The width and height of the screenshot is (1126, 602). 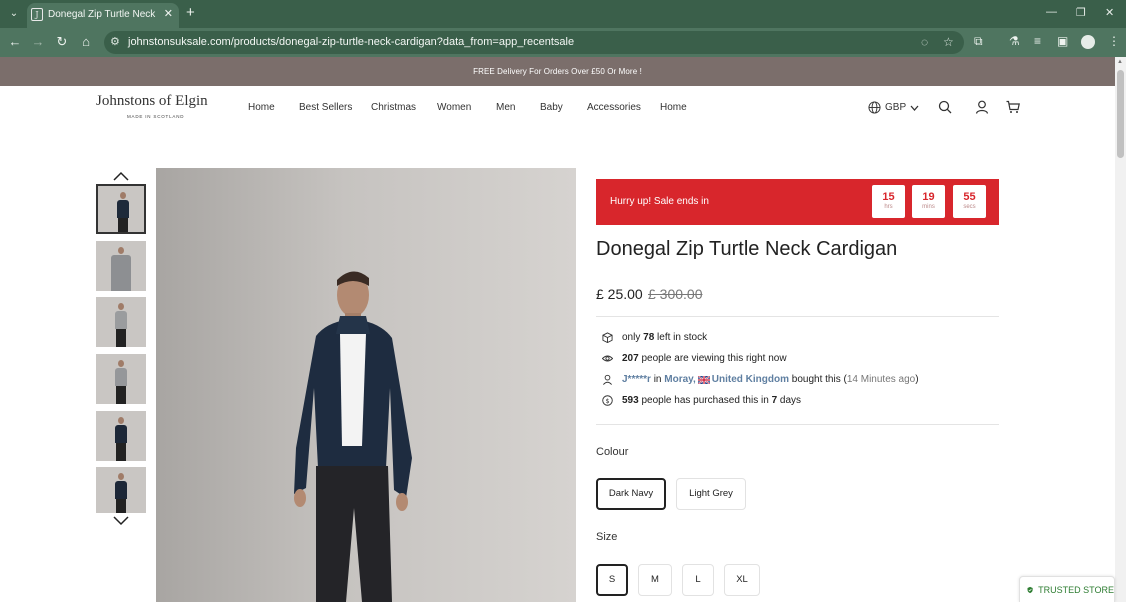 I want to click on bookmark-star-icon: ☆, so click(x=948, y=42).